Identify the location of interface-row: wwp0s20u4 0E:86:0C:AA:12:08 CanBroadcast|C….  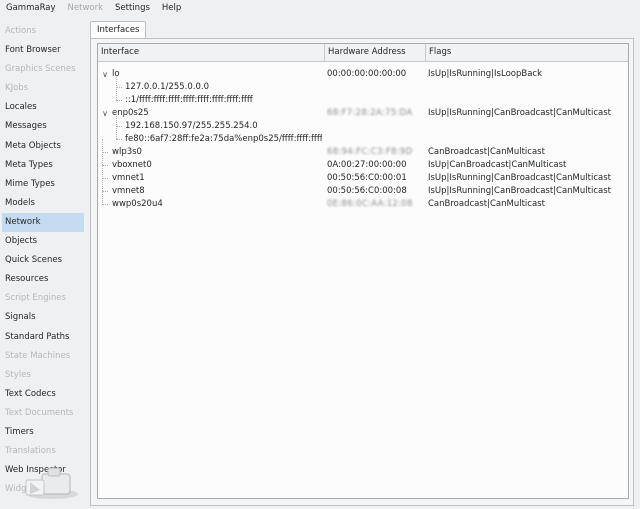
(363, 204).